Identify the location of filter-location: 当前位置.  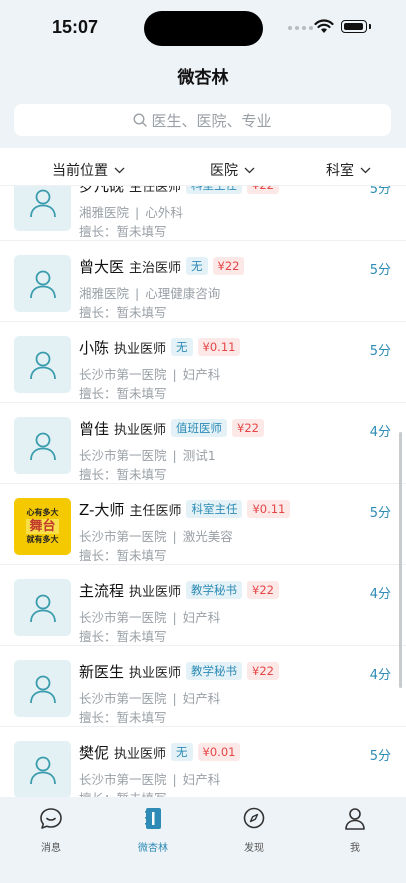
(88, 170).